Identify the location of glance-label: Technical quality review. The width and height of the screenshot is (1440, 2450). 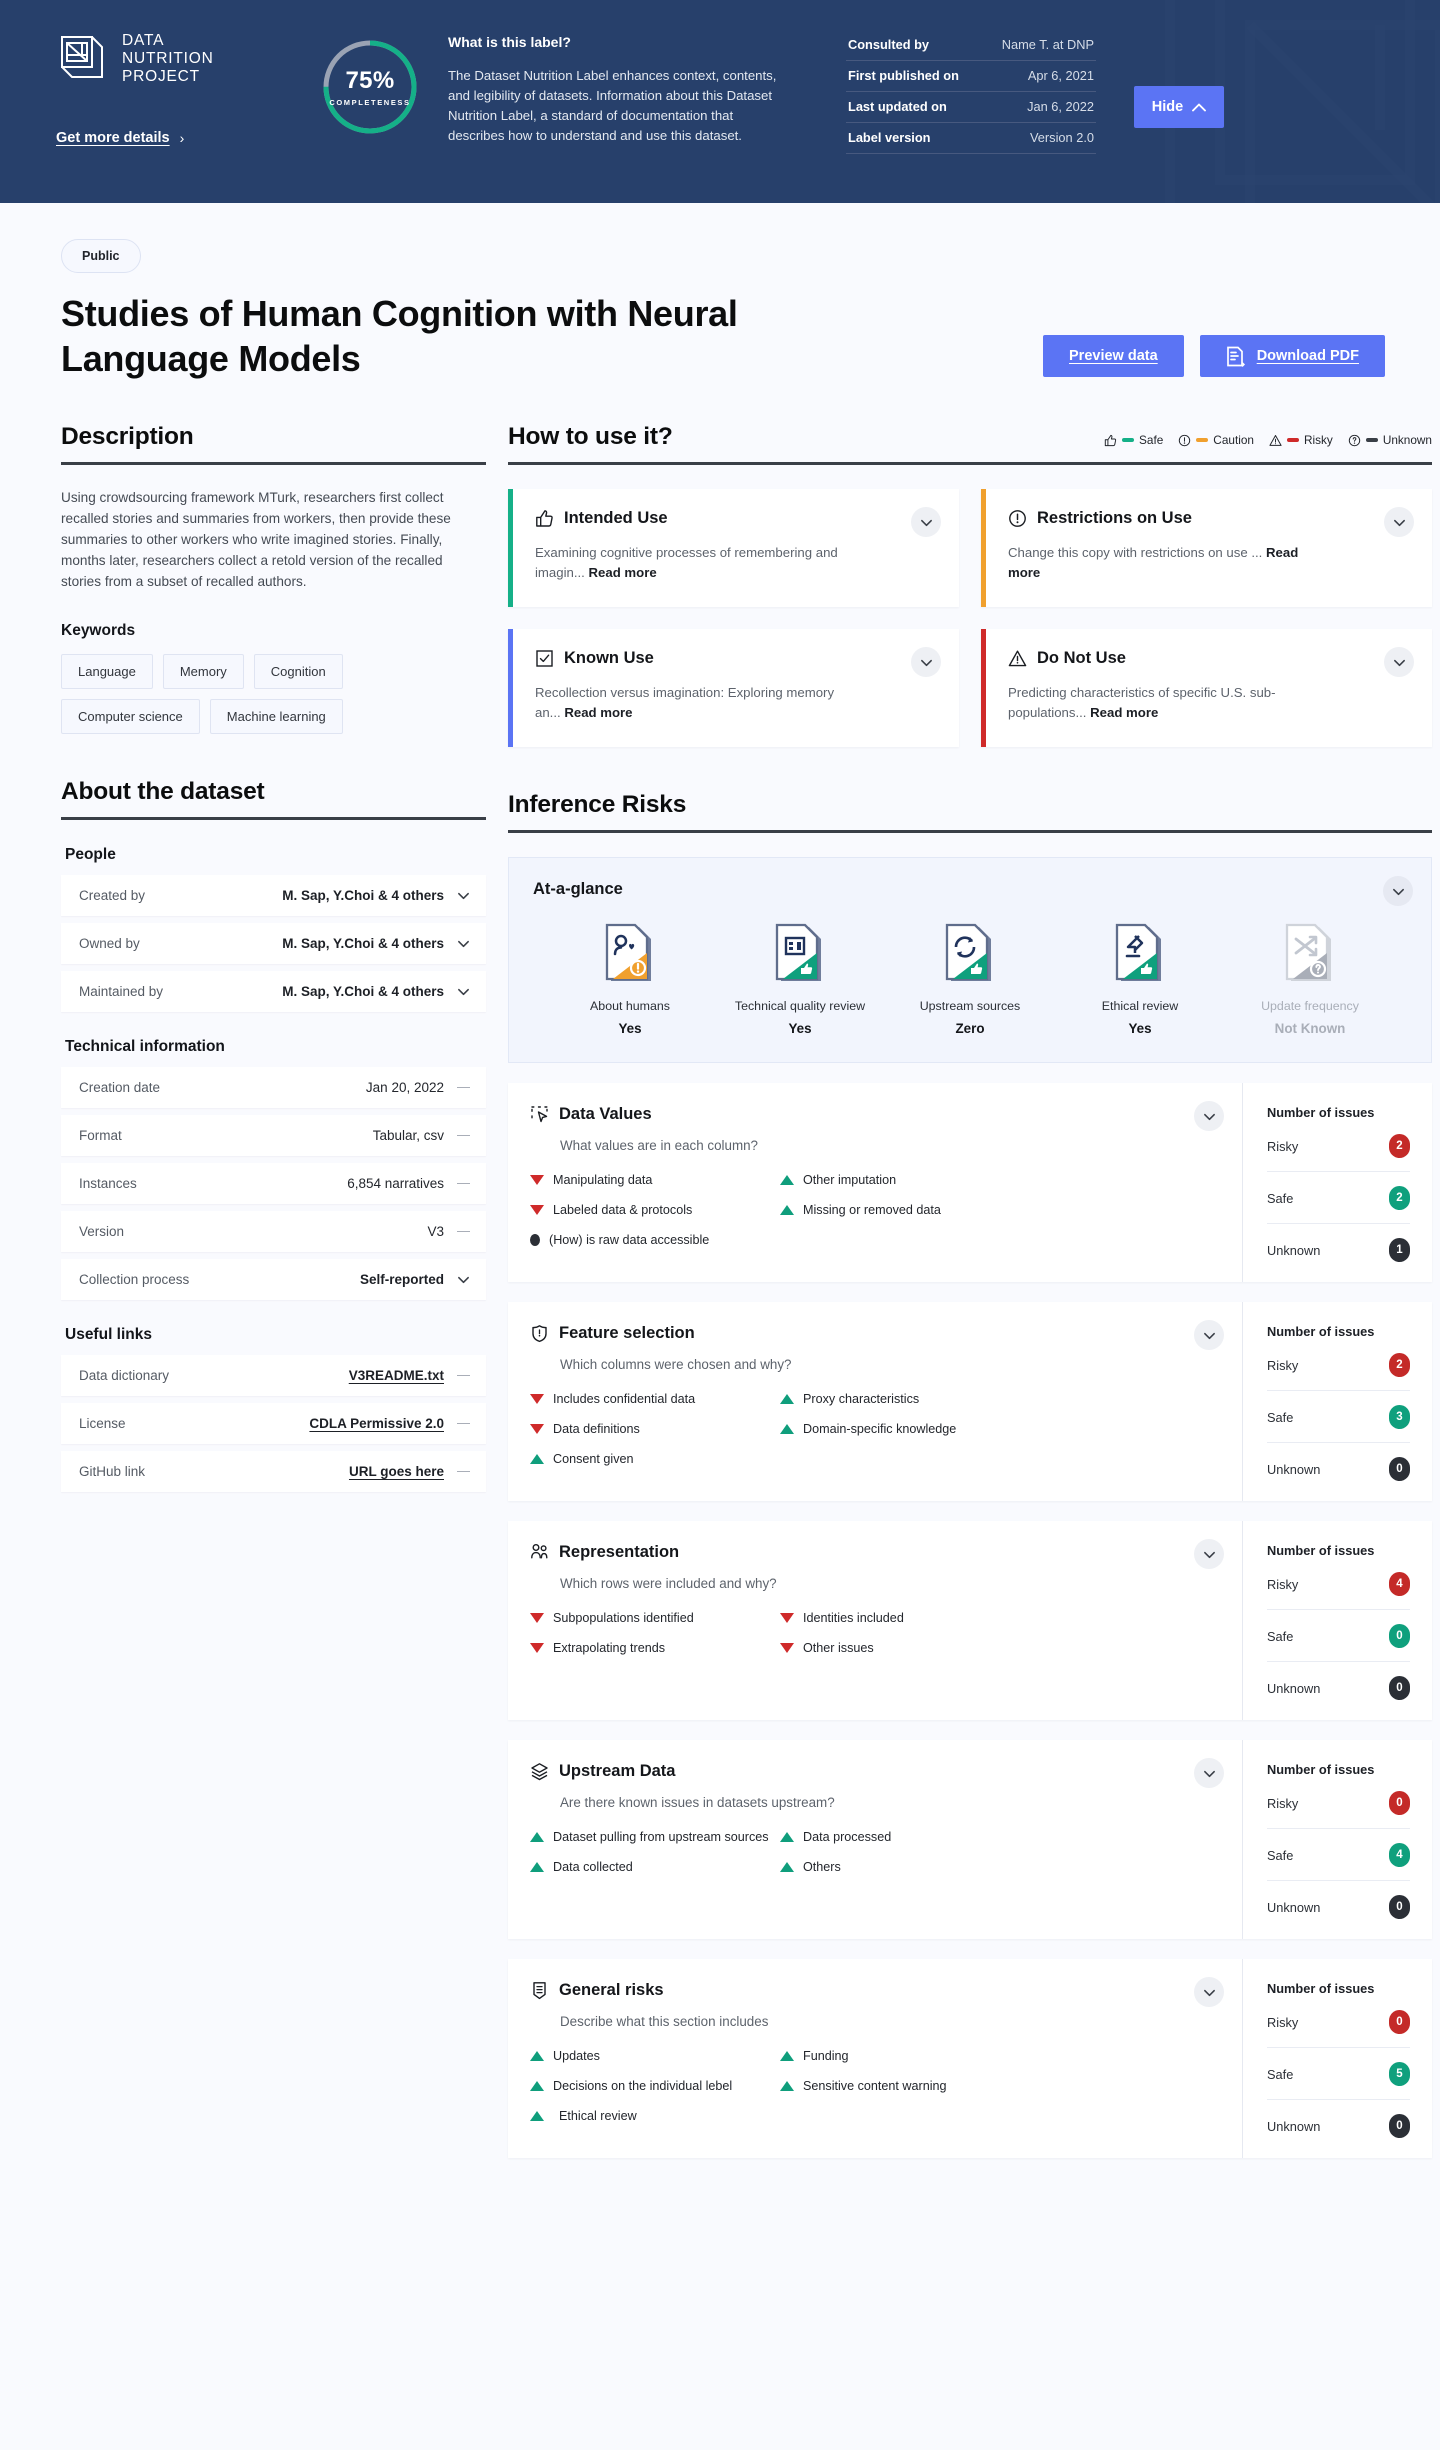
(800, 1006).